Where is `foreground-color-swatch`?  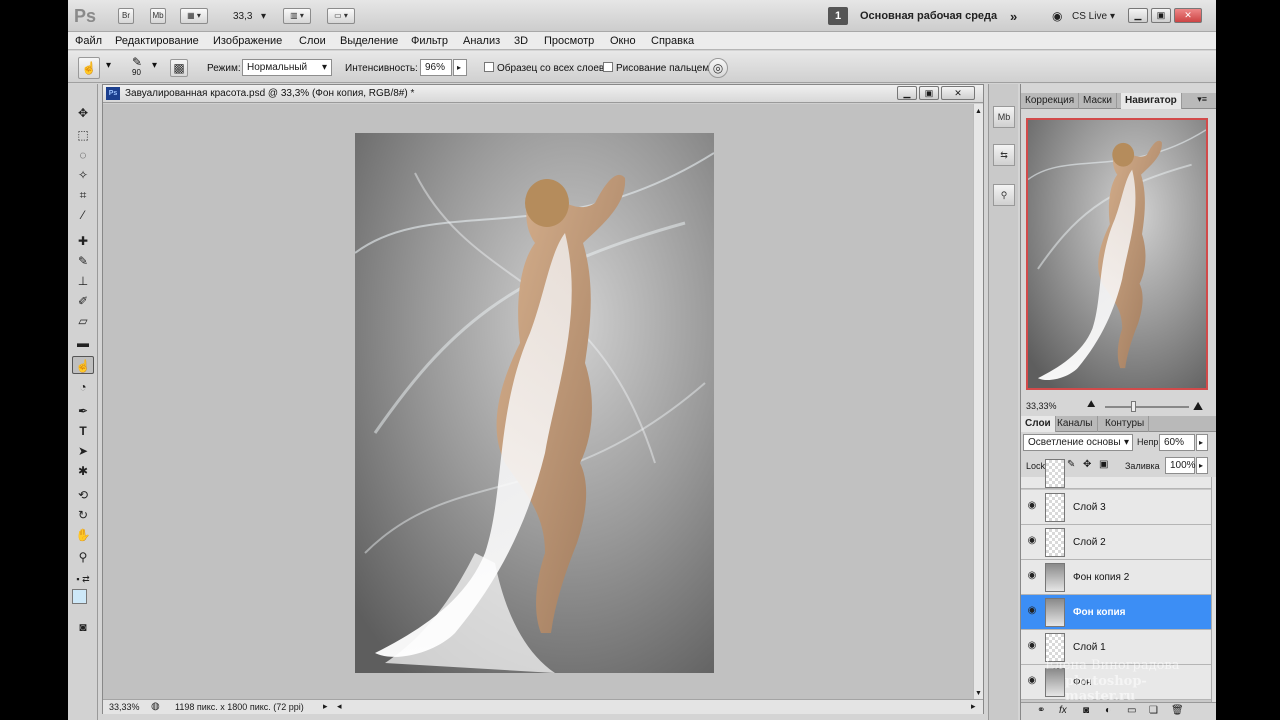 foreground-color-swatch is located at coordinates (79, 596).